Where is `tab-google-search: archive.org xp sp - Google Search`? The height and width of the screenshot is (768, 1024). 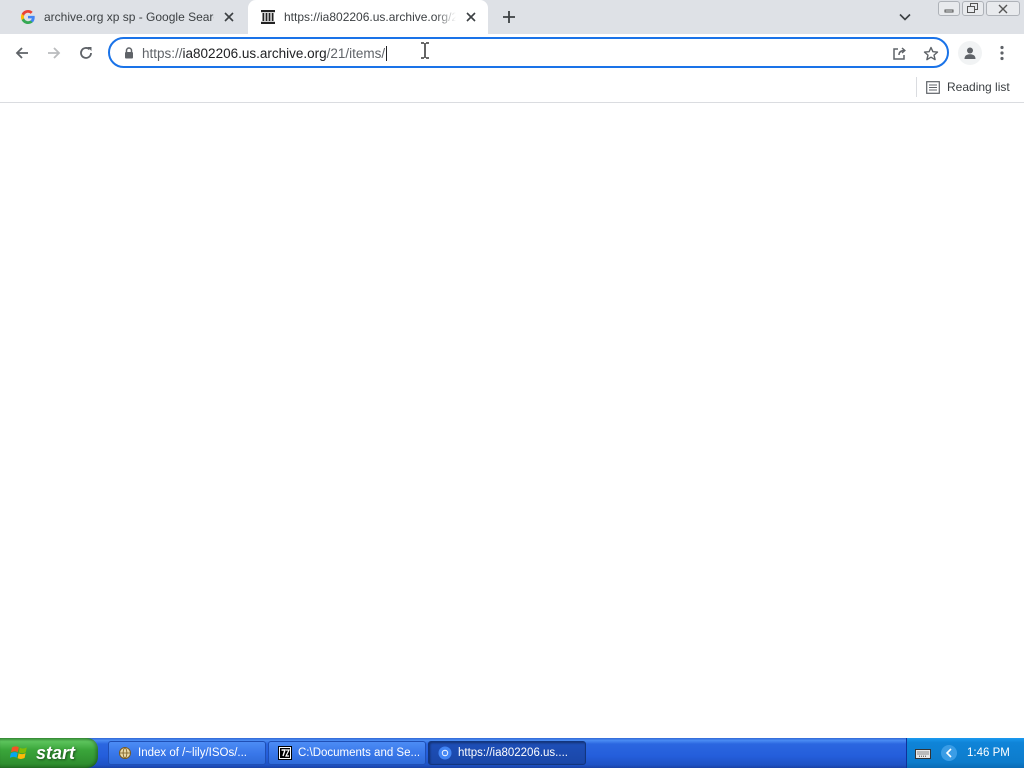
tab-google-search: archive.org xp sp - Google Search is located at coordinates (127, 17).